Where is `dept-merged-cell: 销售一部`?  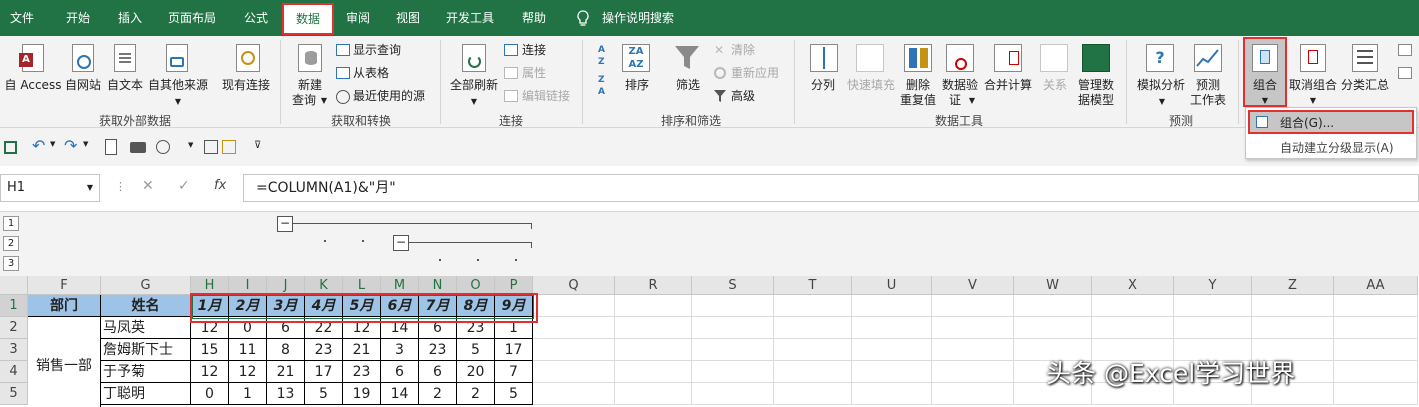 dept-merged-cell: 销售一部 is located at coordinates (64, 362).